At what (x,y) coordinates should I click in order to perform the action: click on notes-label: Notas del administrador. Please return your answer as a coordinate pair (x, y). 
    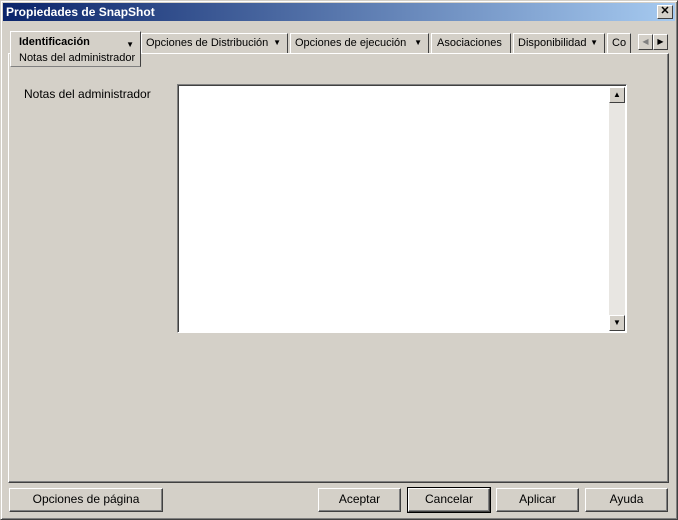
    Looking at the image, I should click on (87, 94).